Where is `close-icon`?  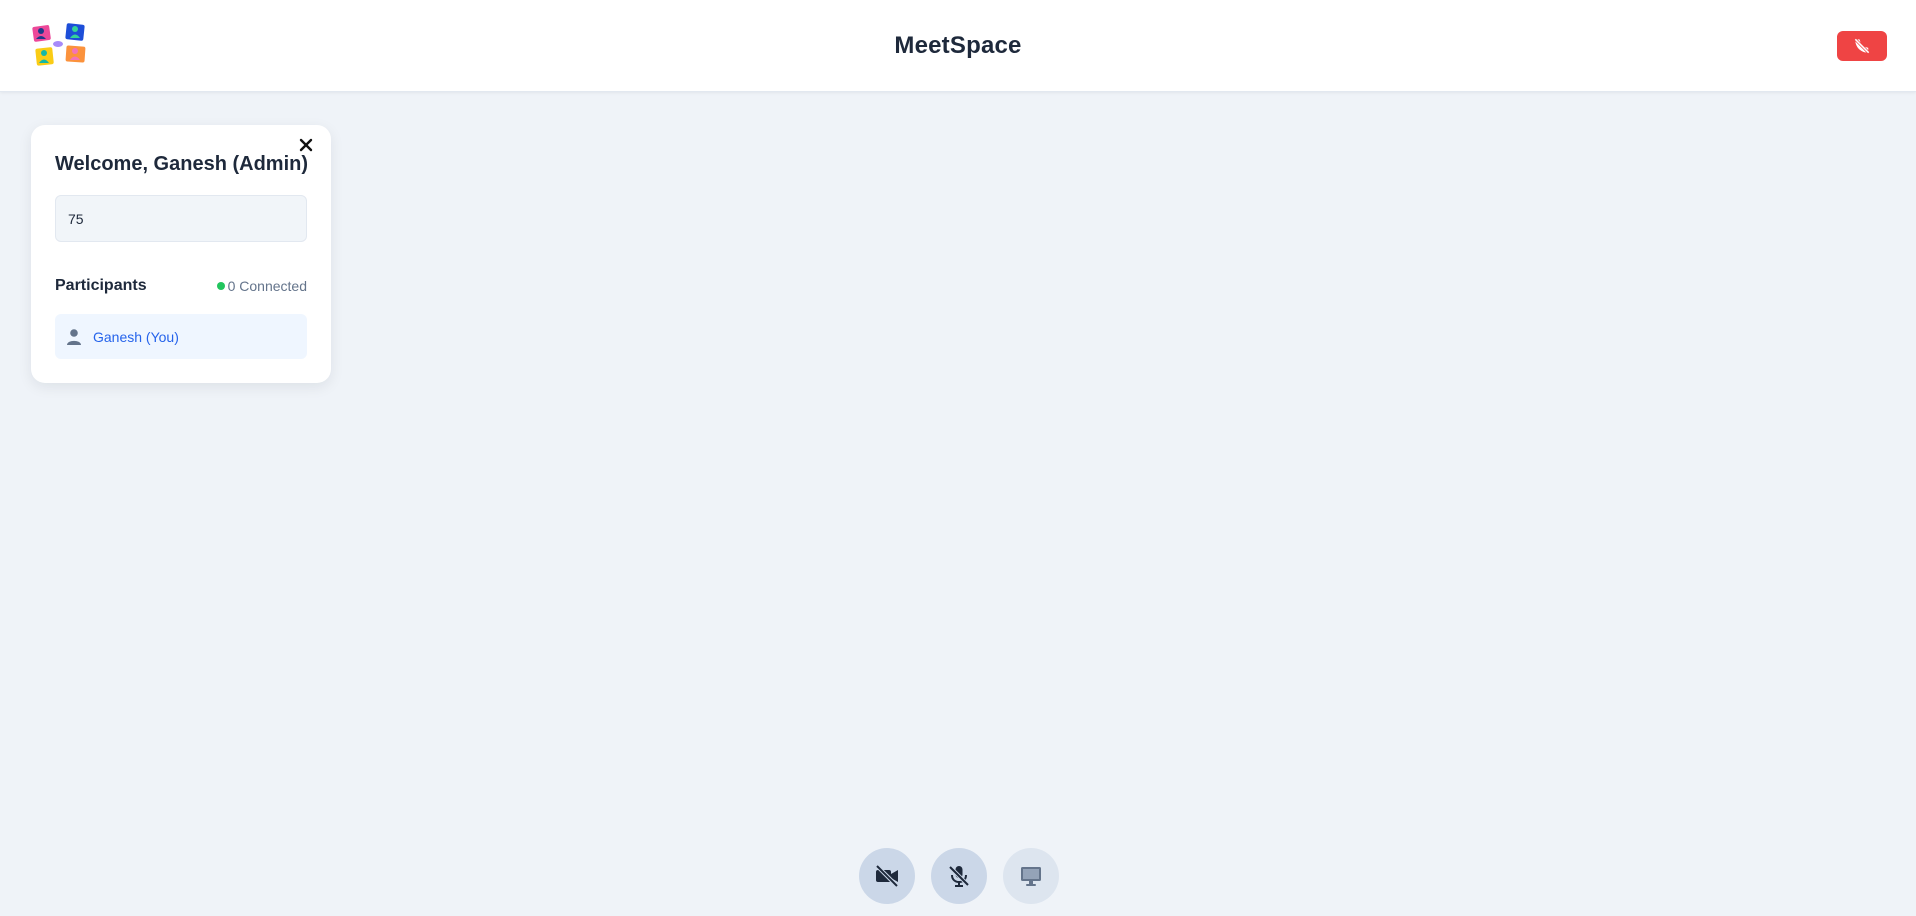
close-icon is located at coordinates (306, 145).